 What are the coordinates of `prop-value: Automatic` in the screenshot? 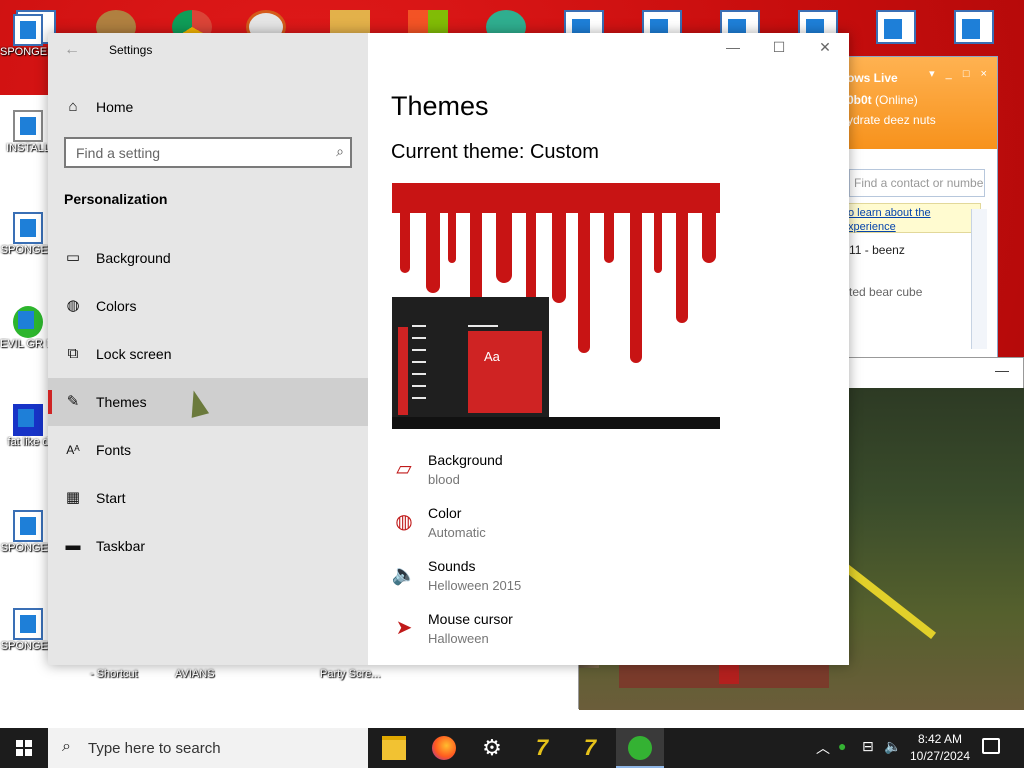 It's located at (457, 532).